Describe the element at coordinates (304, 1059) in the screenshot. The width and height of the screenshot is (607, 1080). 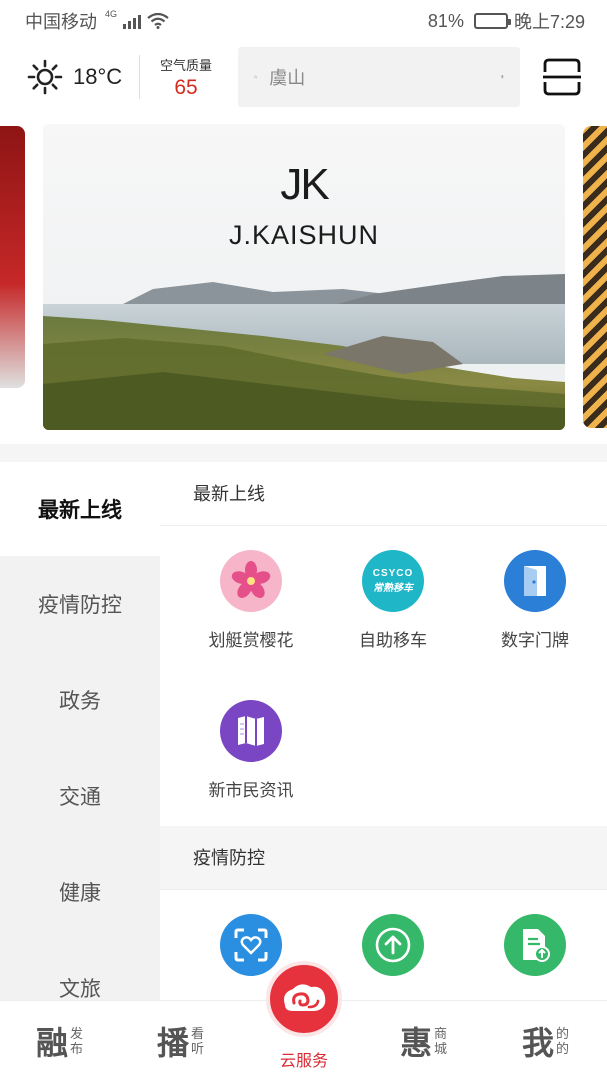
I see `cloud-service-label: 云服务` at that location.